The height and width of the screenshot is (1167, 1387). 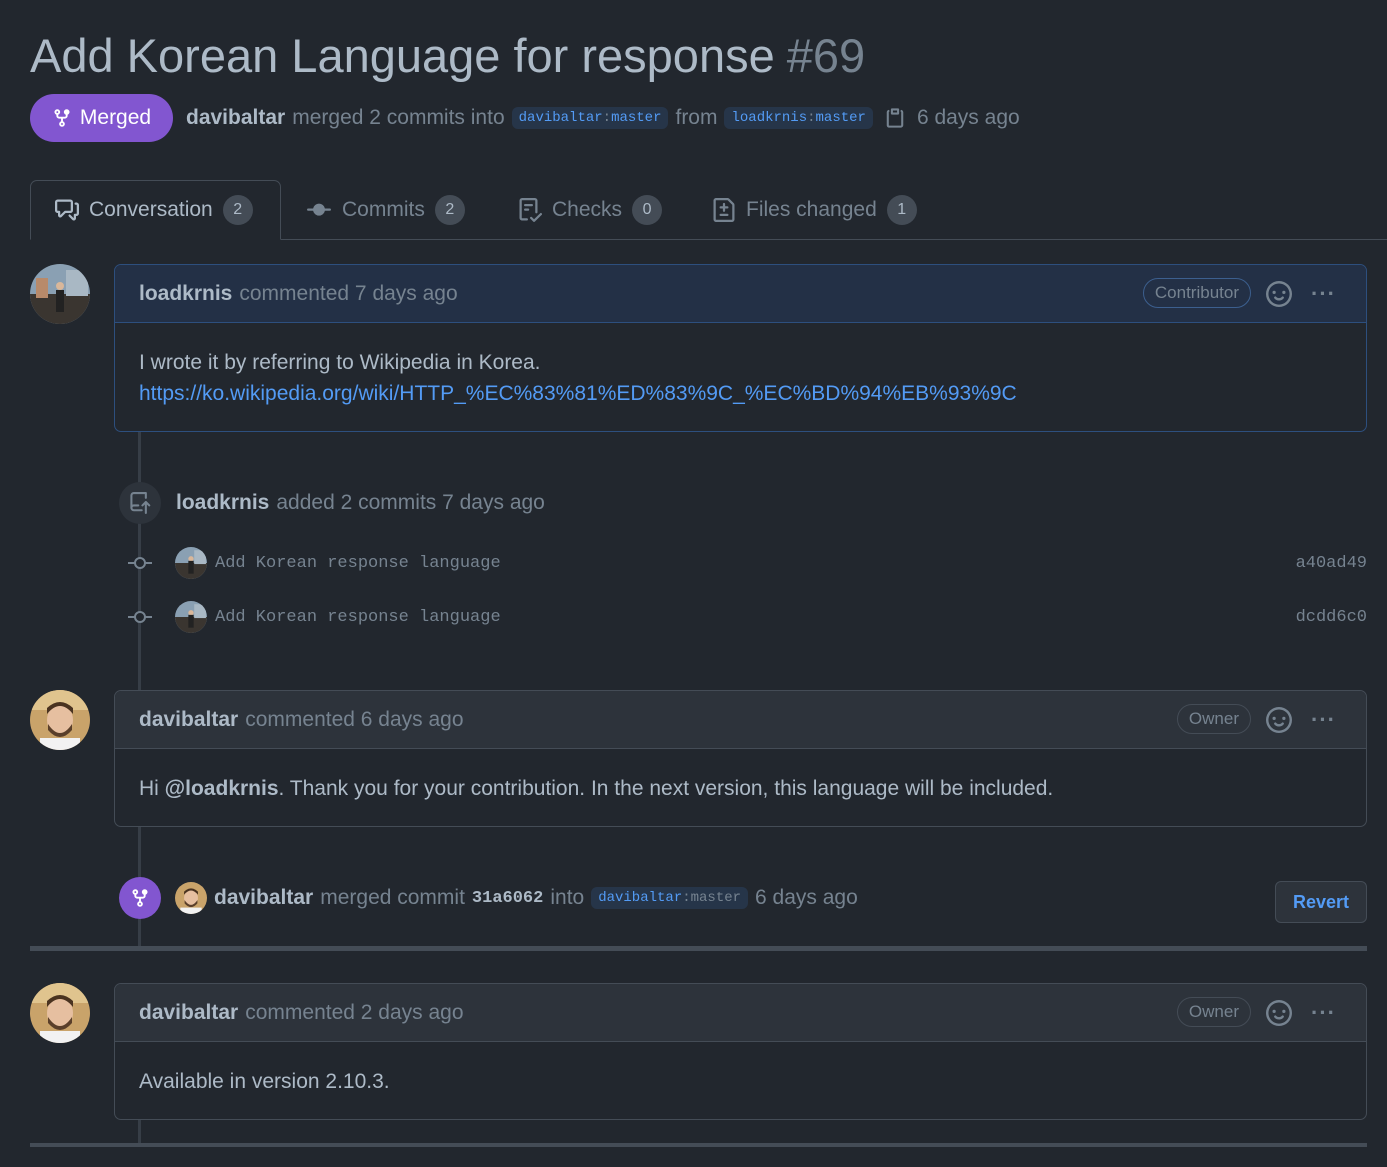 What do you see at coordinates (724, 210) in the screenshot?
I see `file-diff-icon` at bounding box center [724, 210].